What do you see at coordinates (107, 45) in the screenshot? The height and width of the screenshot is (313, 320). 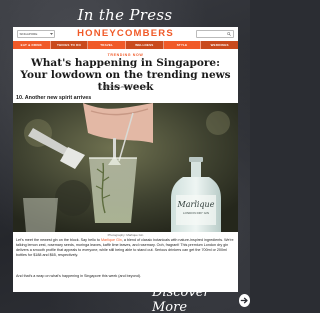 I see `nav-item-travel: TRAVEL` at bounding box center [107, 45].